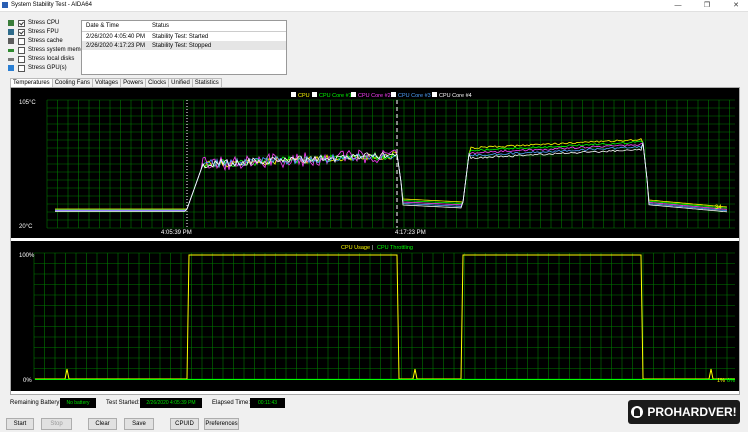  I want to click on option-stress-cache: Stress cache, so click(35, 41).